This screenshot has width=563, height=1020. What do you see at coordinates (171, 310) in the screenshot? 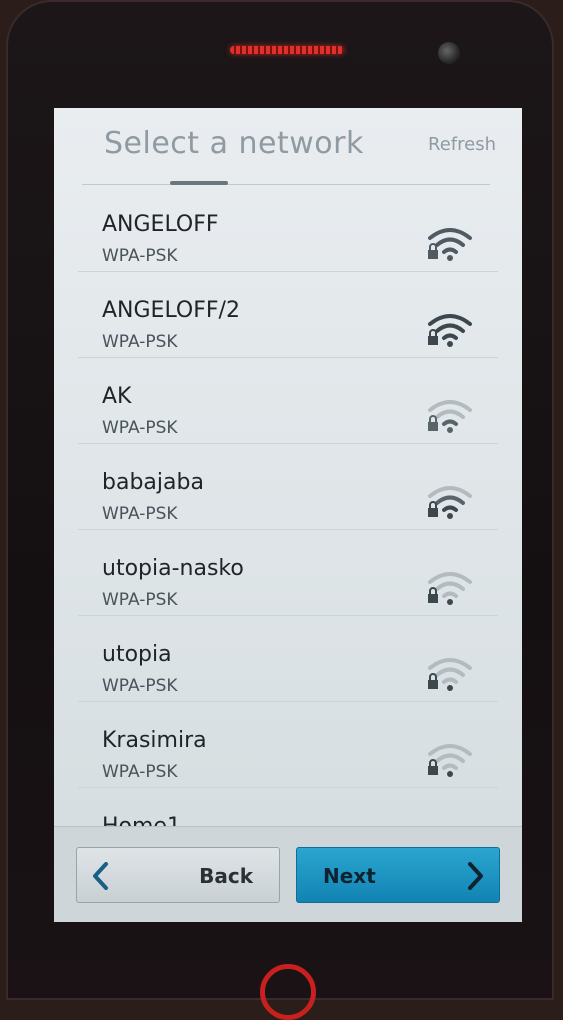
I see `network-name: ANGELOFF/2` at bounding box center [171, 310].